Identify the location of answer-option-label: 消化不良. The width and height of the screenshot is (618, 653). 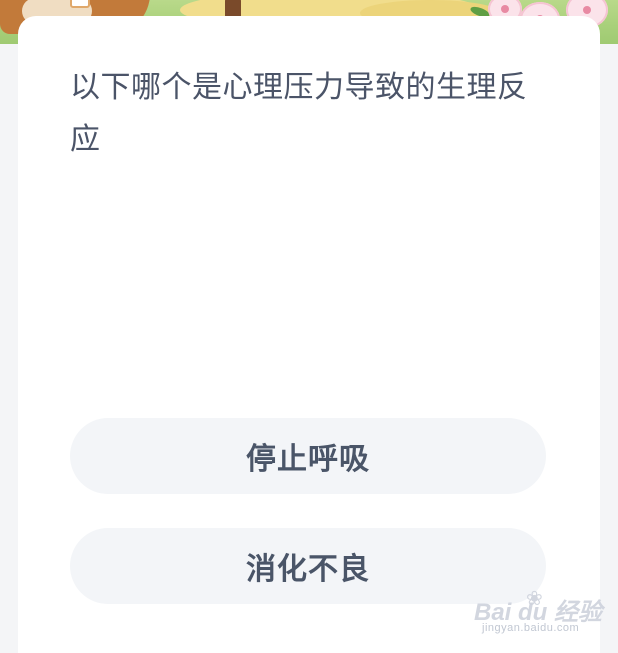
(308, 569).